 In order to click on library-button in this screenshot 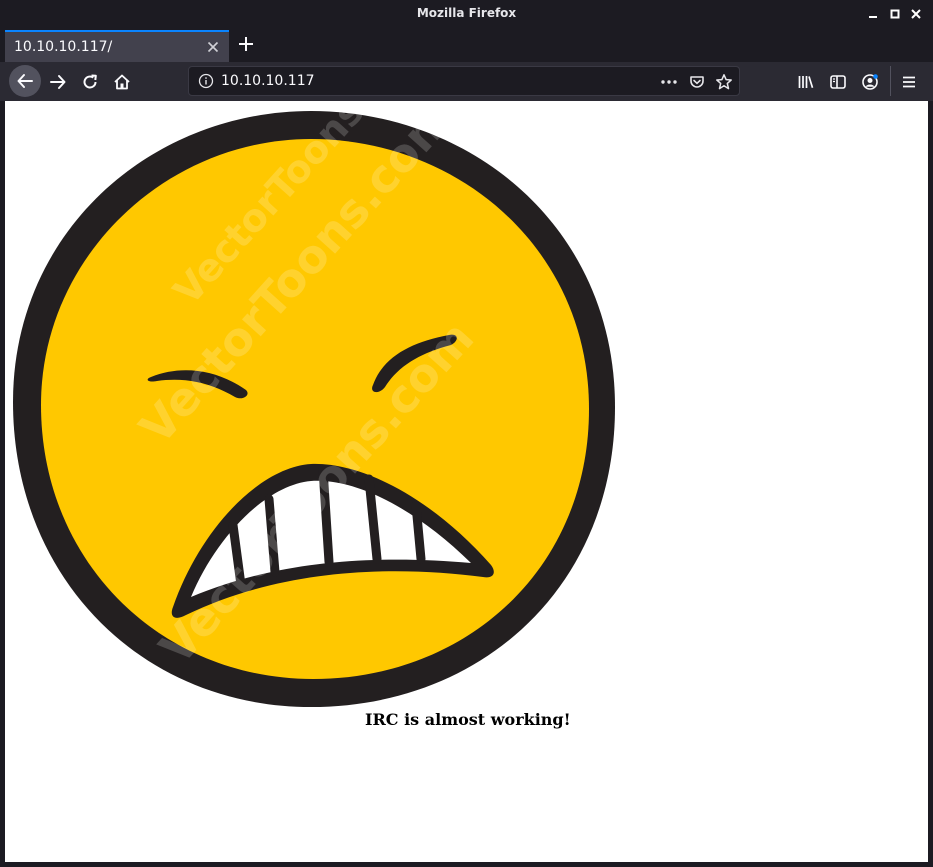, I will do `click(806, 82)`.